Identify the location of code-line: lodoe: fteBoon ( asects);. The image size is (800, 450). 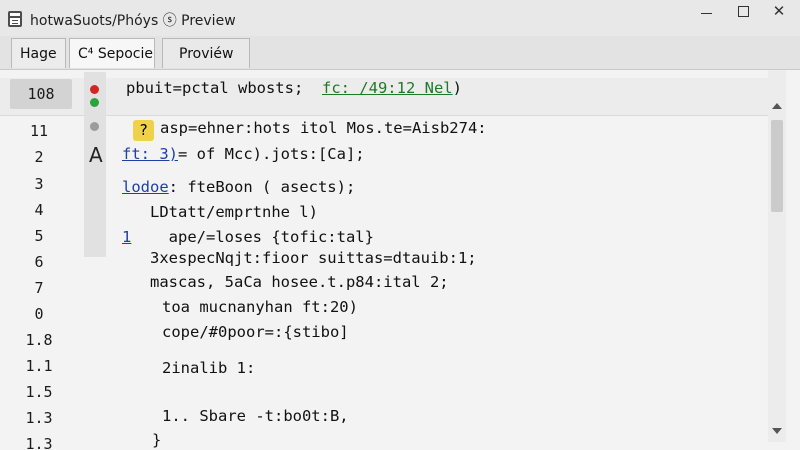
(238, 187).